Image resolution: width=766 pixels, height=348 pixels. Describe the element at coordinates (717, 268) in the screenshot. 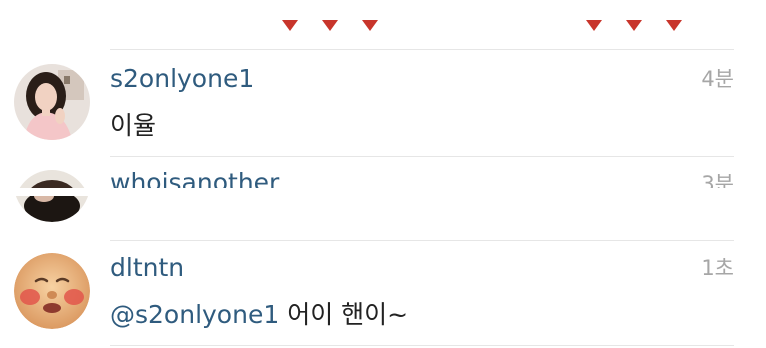

I see `comment-timestamp: 1초` at that location.